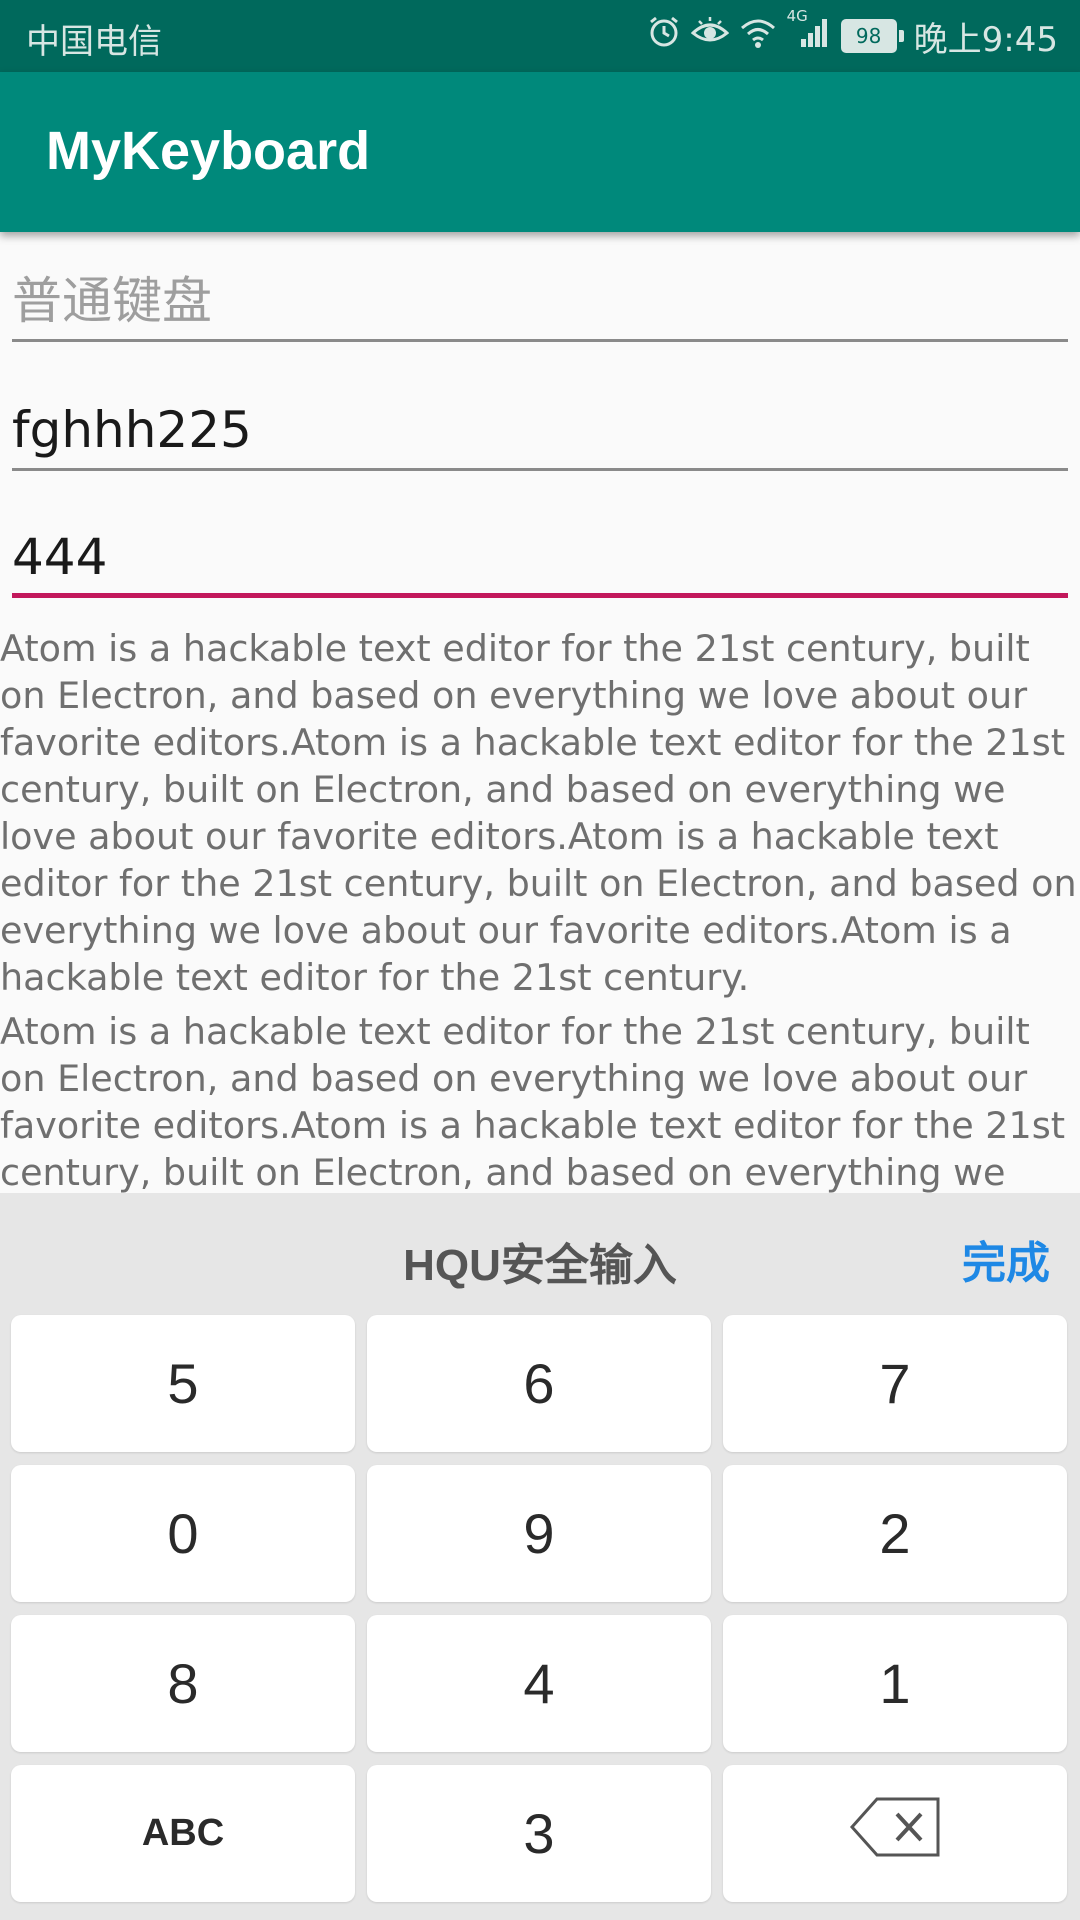  What do you see at coordinates (540, 1265) in the screenshot?
I see `keyboard-title: HQU安全输入` at bounding box center [540, 1265].